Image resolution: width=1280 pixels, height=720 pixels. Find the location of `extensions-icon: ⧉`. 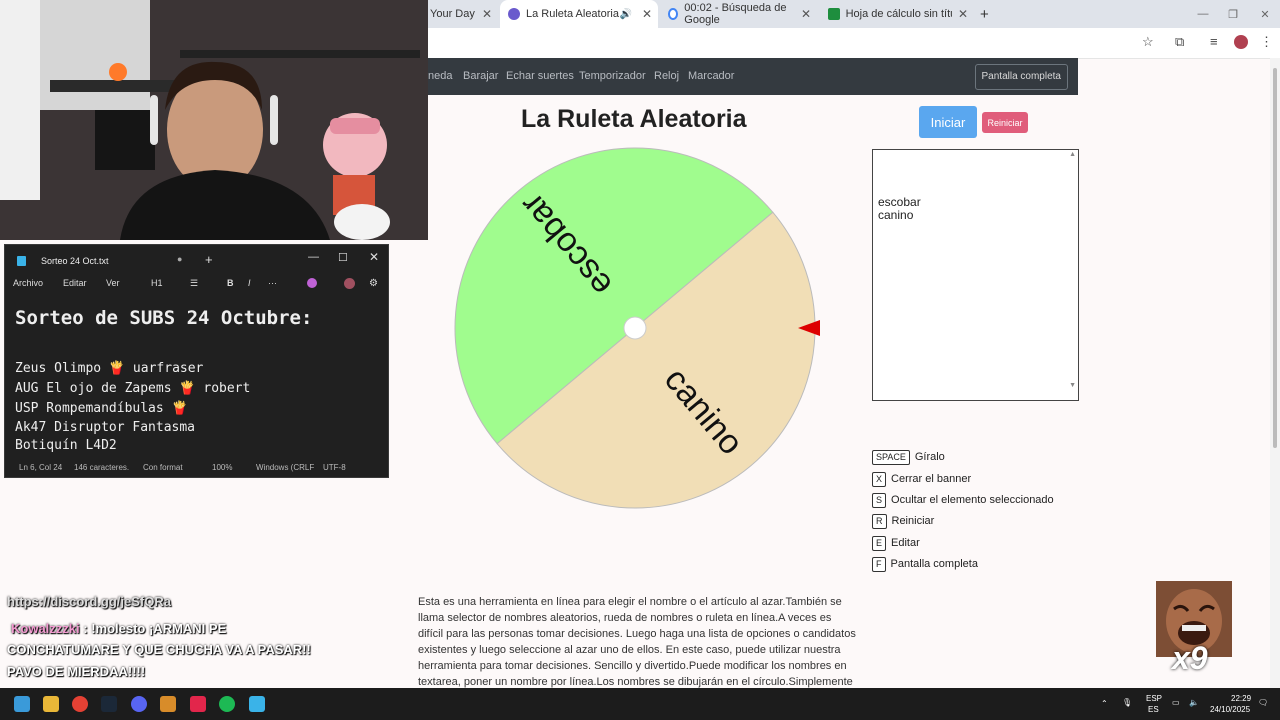

extensions-icon: ⧉ is located at coordinates (1179, 42).